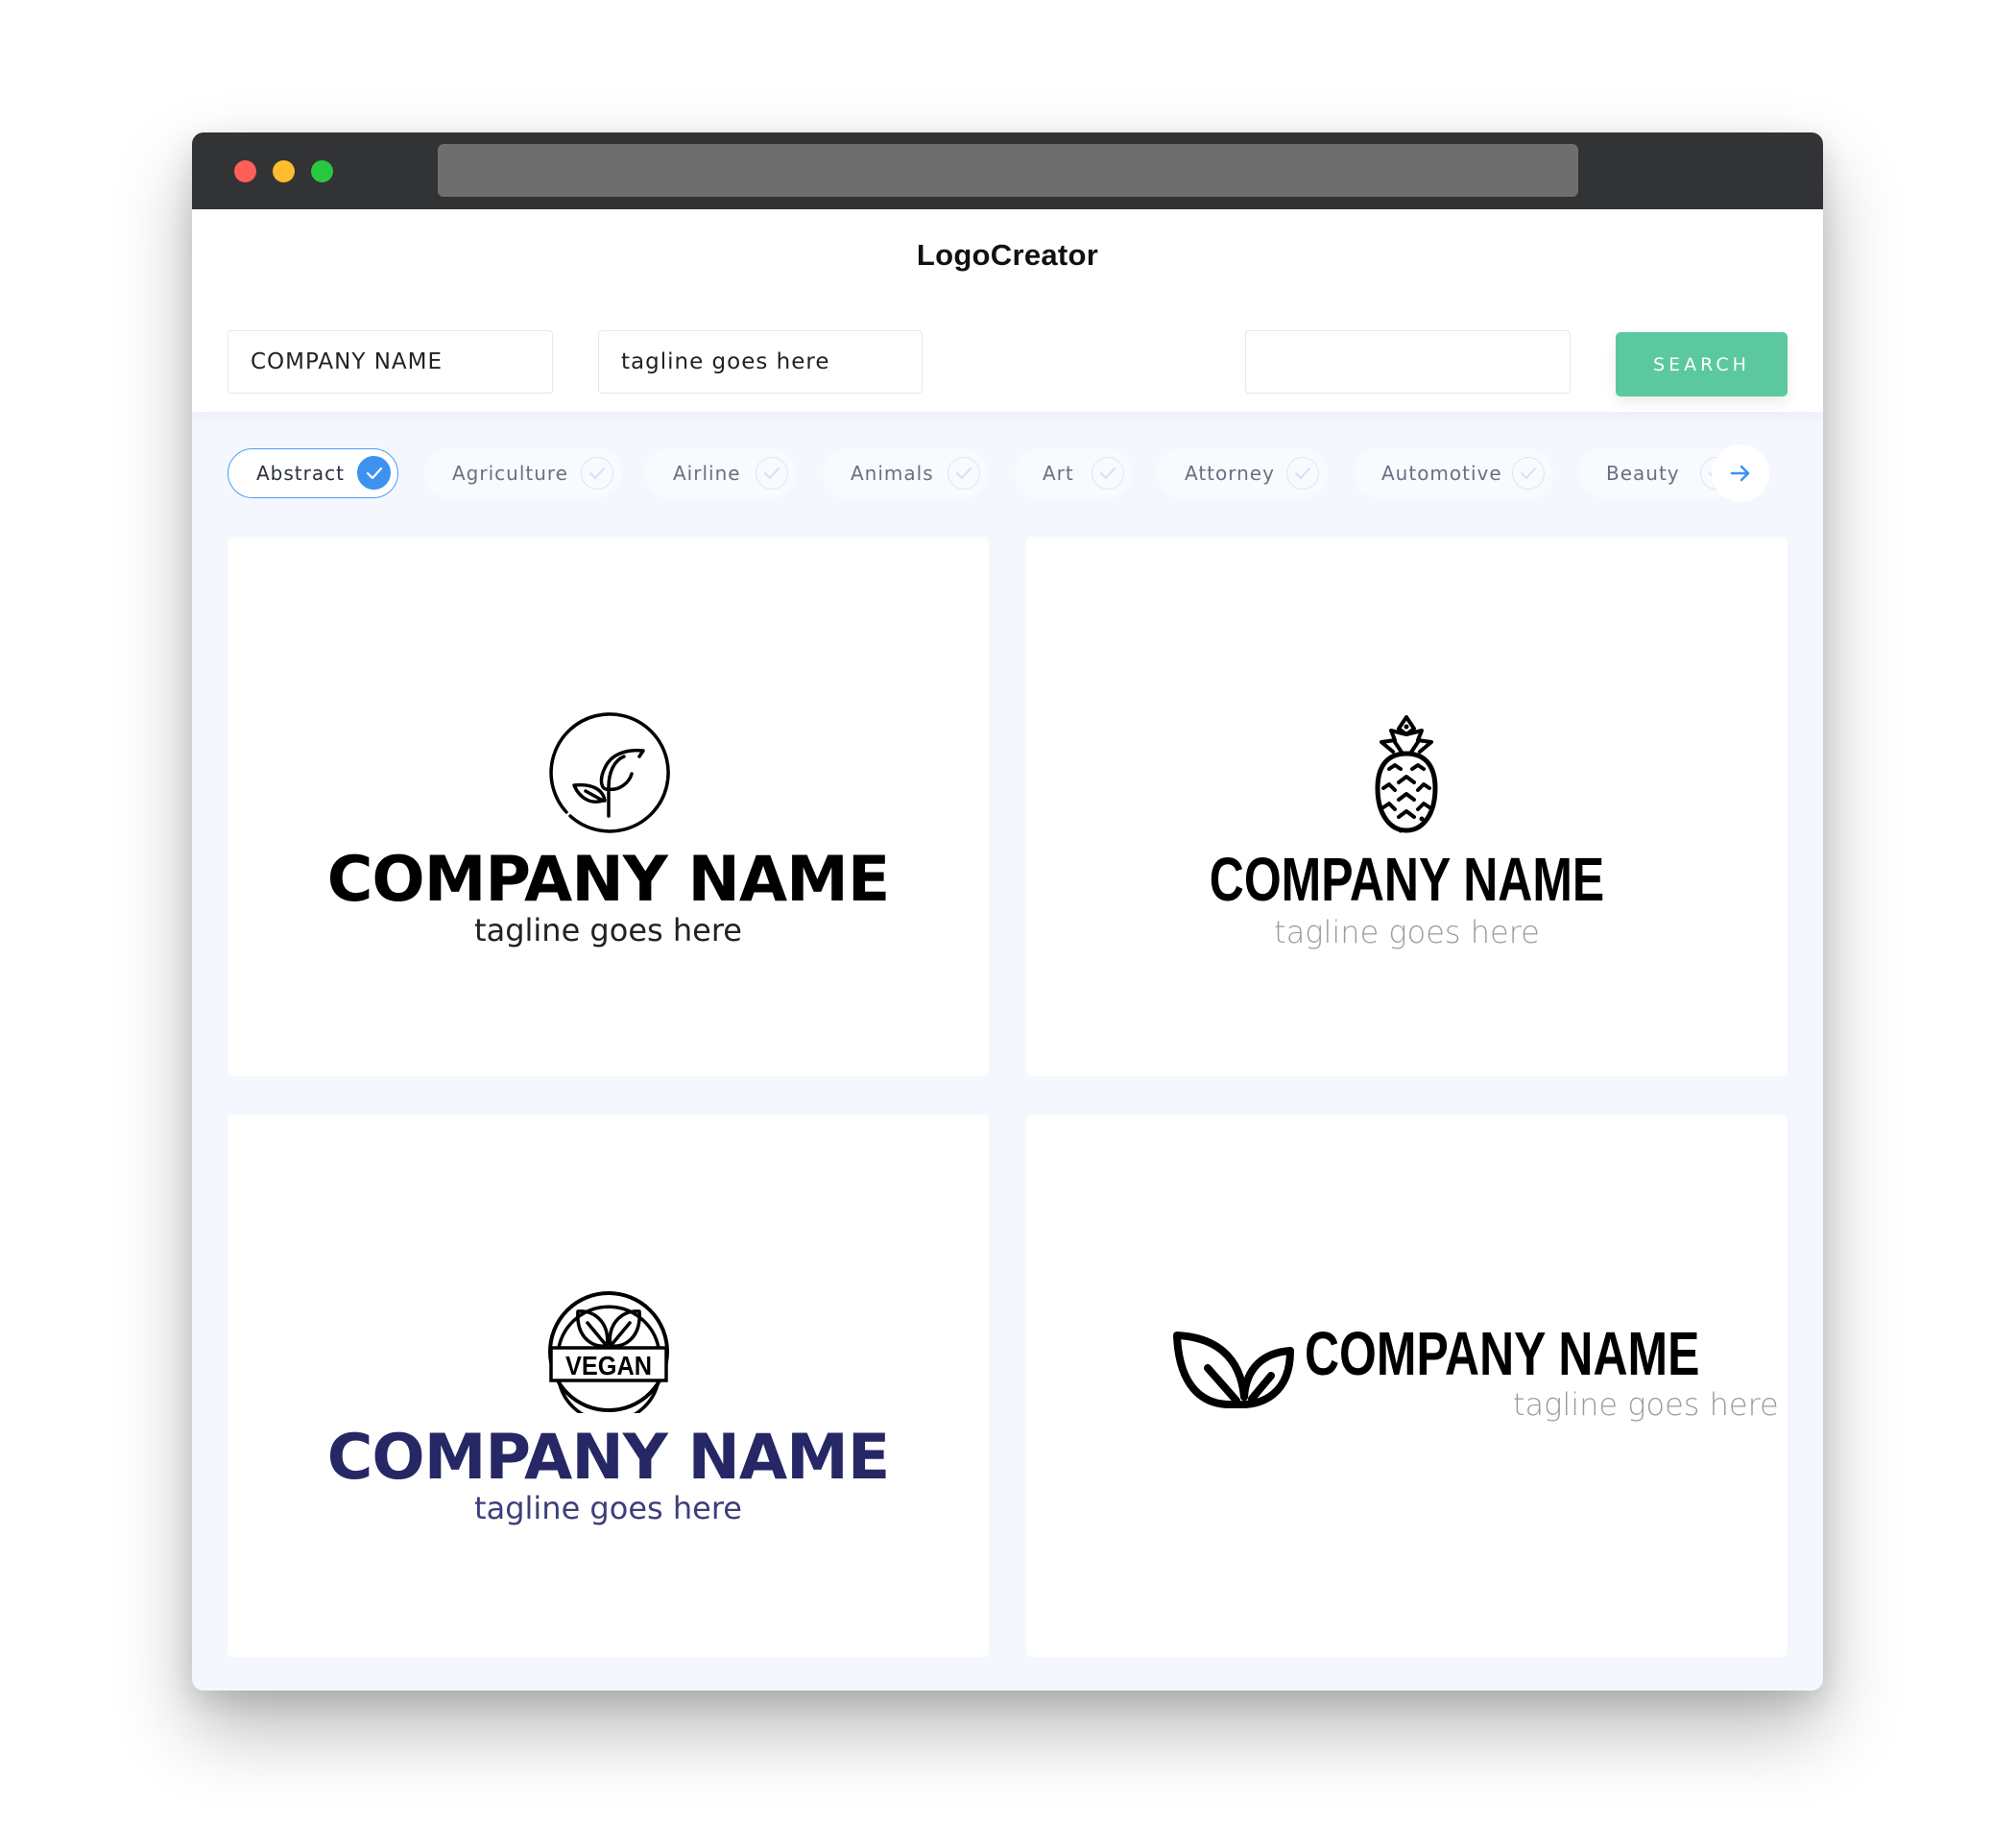 The image size is (2016, 1824). Describe the element at coordinates (760, 362) in the screenshot. I see `tagline-input: tagline goes here` at that location.